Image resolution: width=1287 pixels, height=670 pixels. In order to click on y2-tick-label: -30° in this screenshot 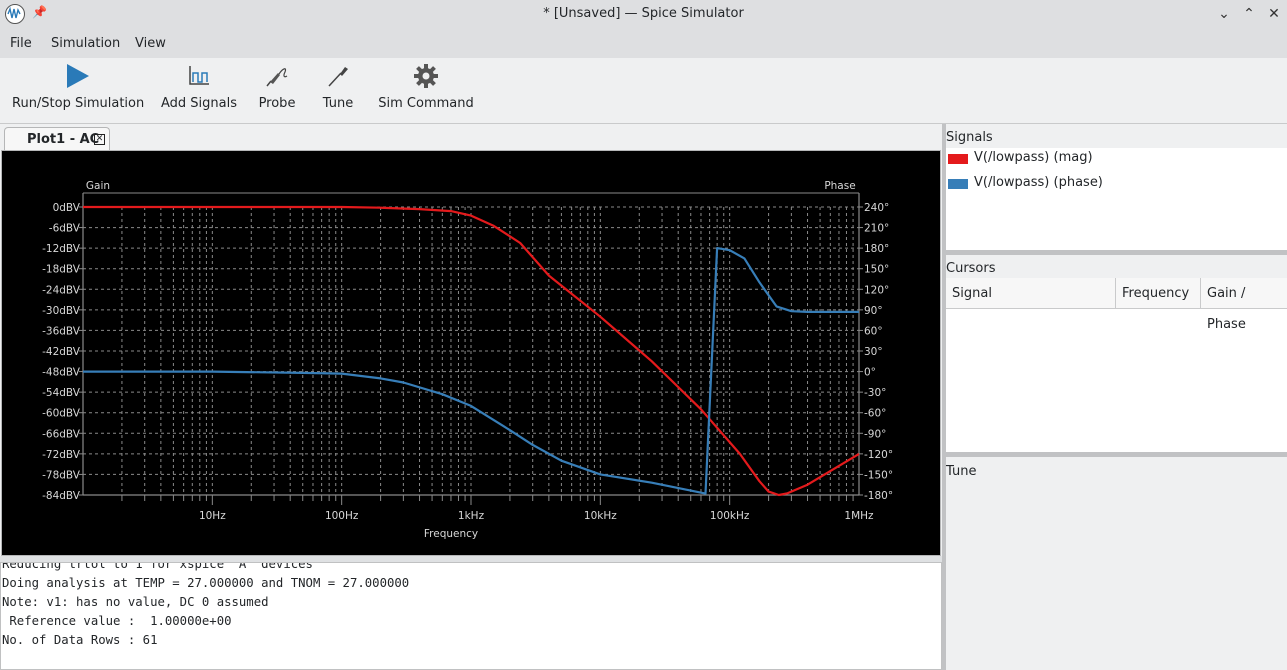, I will do `click(875, 393)`.